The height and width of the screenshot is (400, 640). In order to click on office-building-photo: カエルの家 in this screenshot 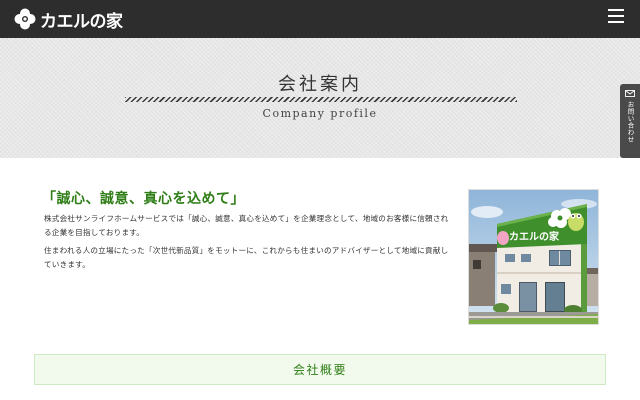, I will do `click(533, 257)`.